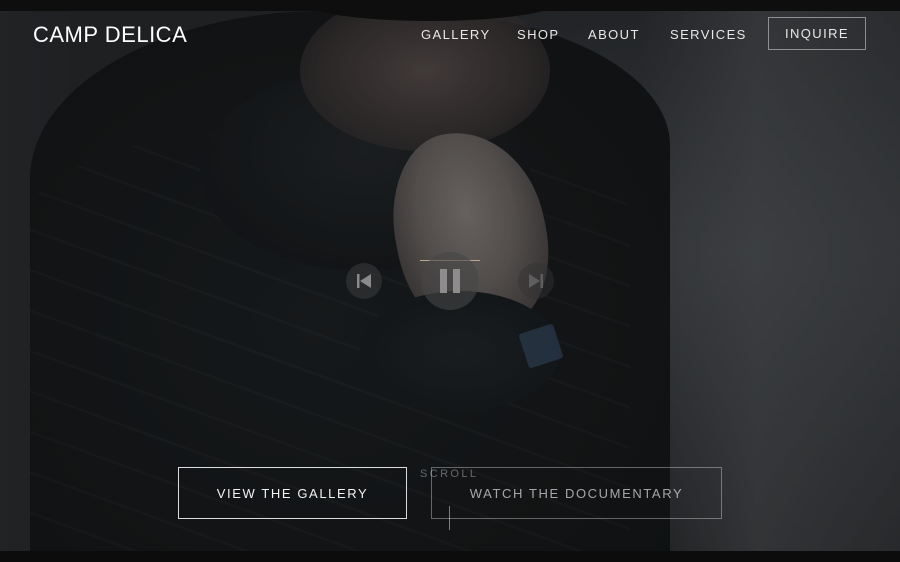 This screenshot has width=900, height=562. I want to click on skip-previous-icon, so click(364, 281).